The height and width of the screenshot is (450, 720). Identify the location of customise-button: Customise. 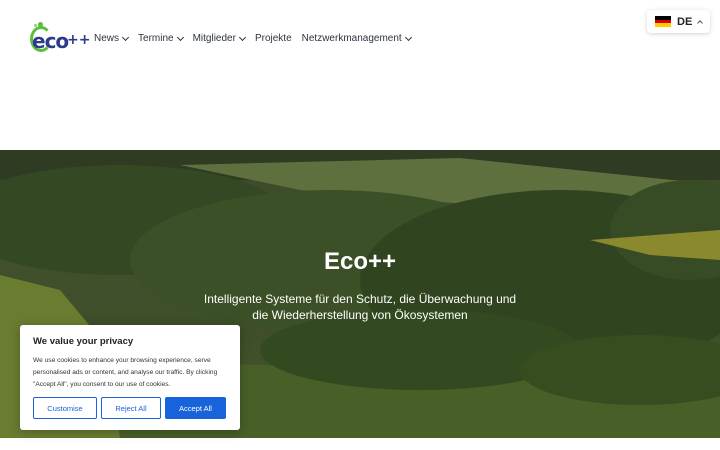
(65, 408).